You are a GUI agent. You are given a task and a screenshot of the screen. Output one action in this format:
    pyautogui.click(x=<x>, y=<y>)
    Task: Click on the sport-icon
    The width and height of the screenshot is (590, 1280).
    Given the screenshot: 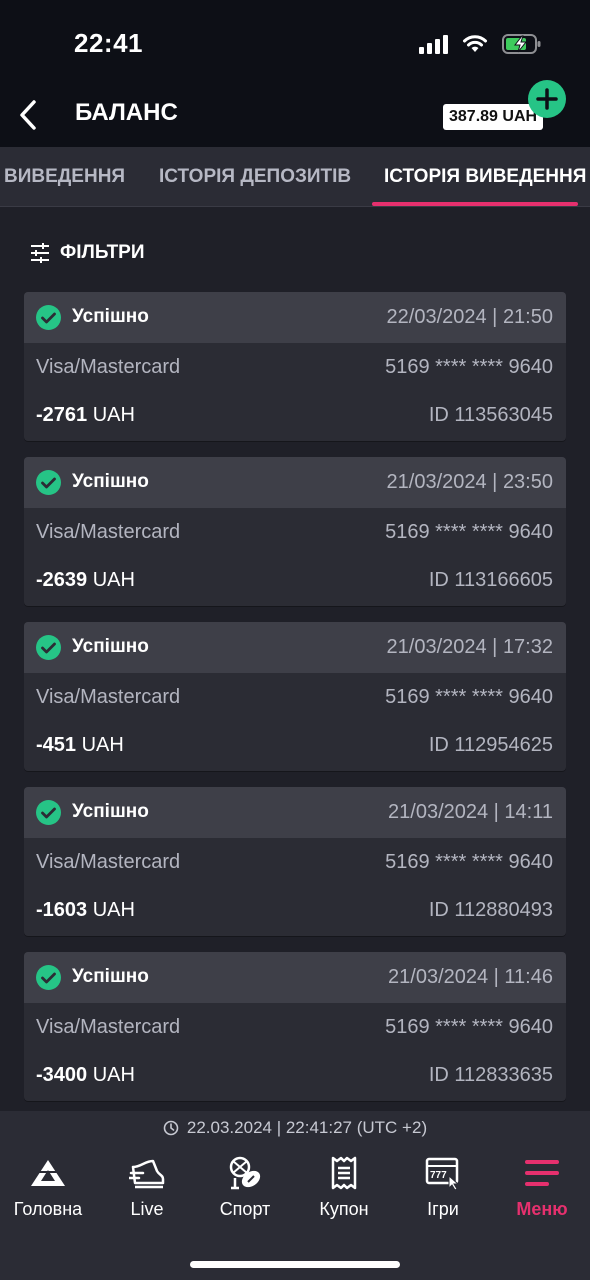 What is the action you would take?
    pyautogui.click(x=245, y=1173)
    